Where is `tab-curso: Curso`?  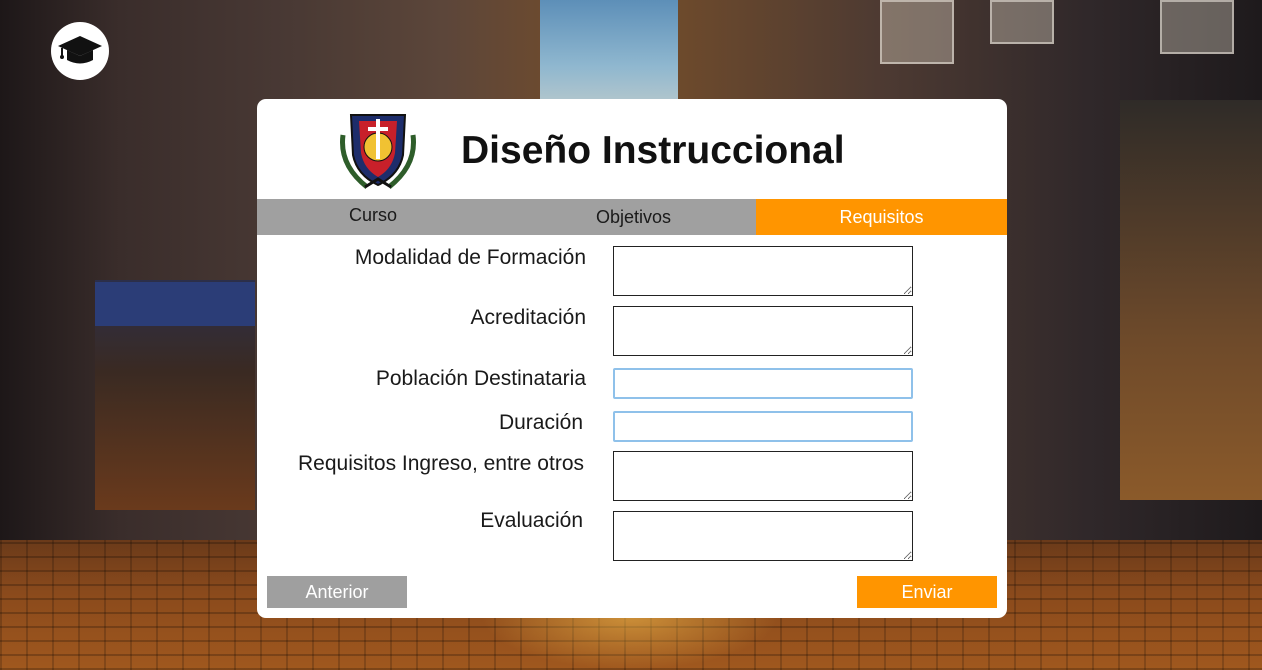
tab-curso: Curso is located at coordinates (373, 215).